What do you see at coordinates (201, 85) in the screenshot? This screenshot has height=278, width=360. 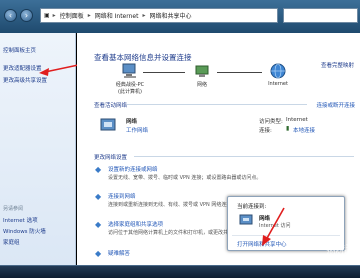 I see `network-label: 网络` at bounding box center [201, 85].